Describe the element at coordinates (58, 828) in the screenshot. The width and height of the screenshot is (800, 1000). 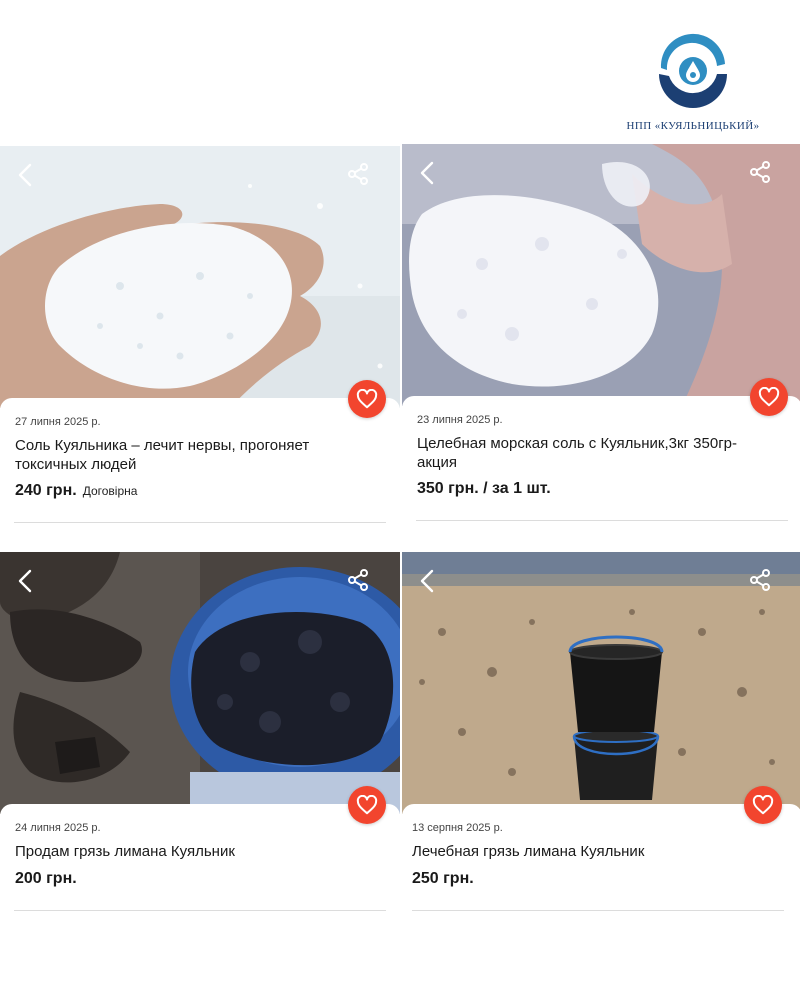
I see `listing-date: 24 липня 2025 р.` at that location.